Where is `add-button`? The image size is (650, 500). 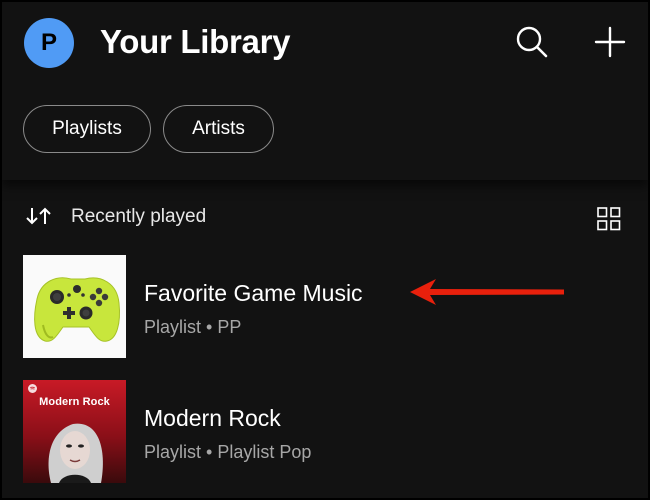 add-button is located at coordinates (610, 42).